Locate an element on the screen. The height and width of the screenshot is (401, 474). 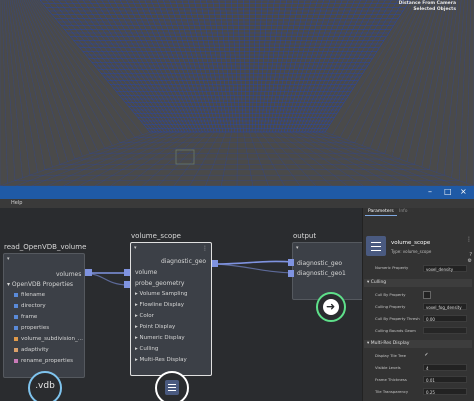
scope-group-header: ▸ Volume Sampling is located at coordinates (161, 294).